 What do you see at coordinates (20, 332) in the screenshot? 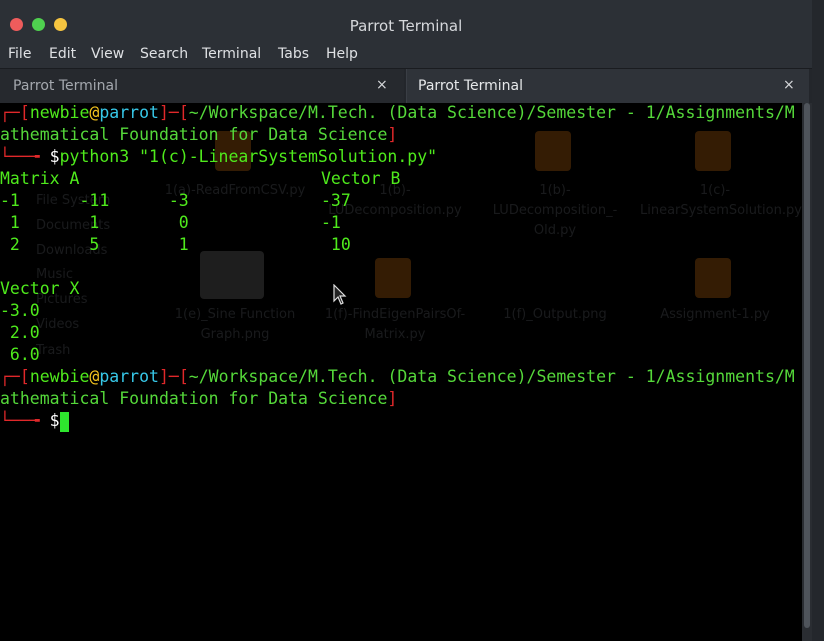
I see `vector-x-value: 2.0` at bounding box center [20, 332].